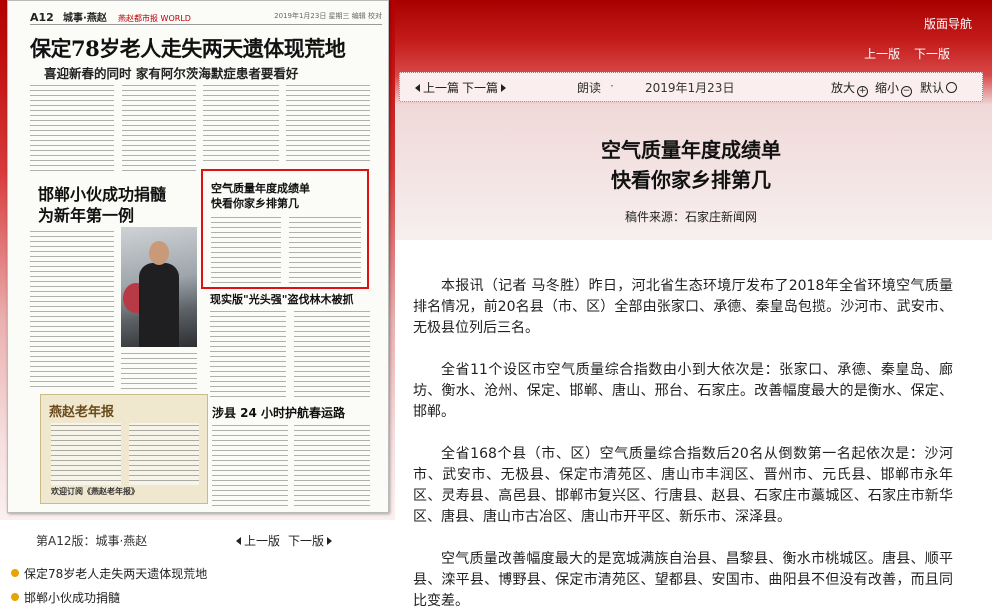  I want to click on zoom-out-button: 缩小 −, so click(894, 88).